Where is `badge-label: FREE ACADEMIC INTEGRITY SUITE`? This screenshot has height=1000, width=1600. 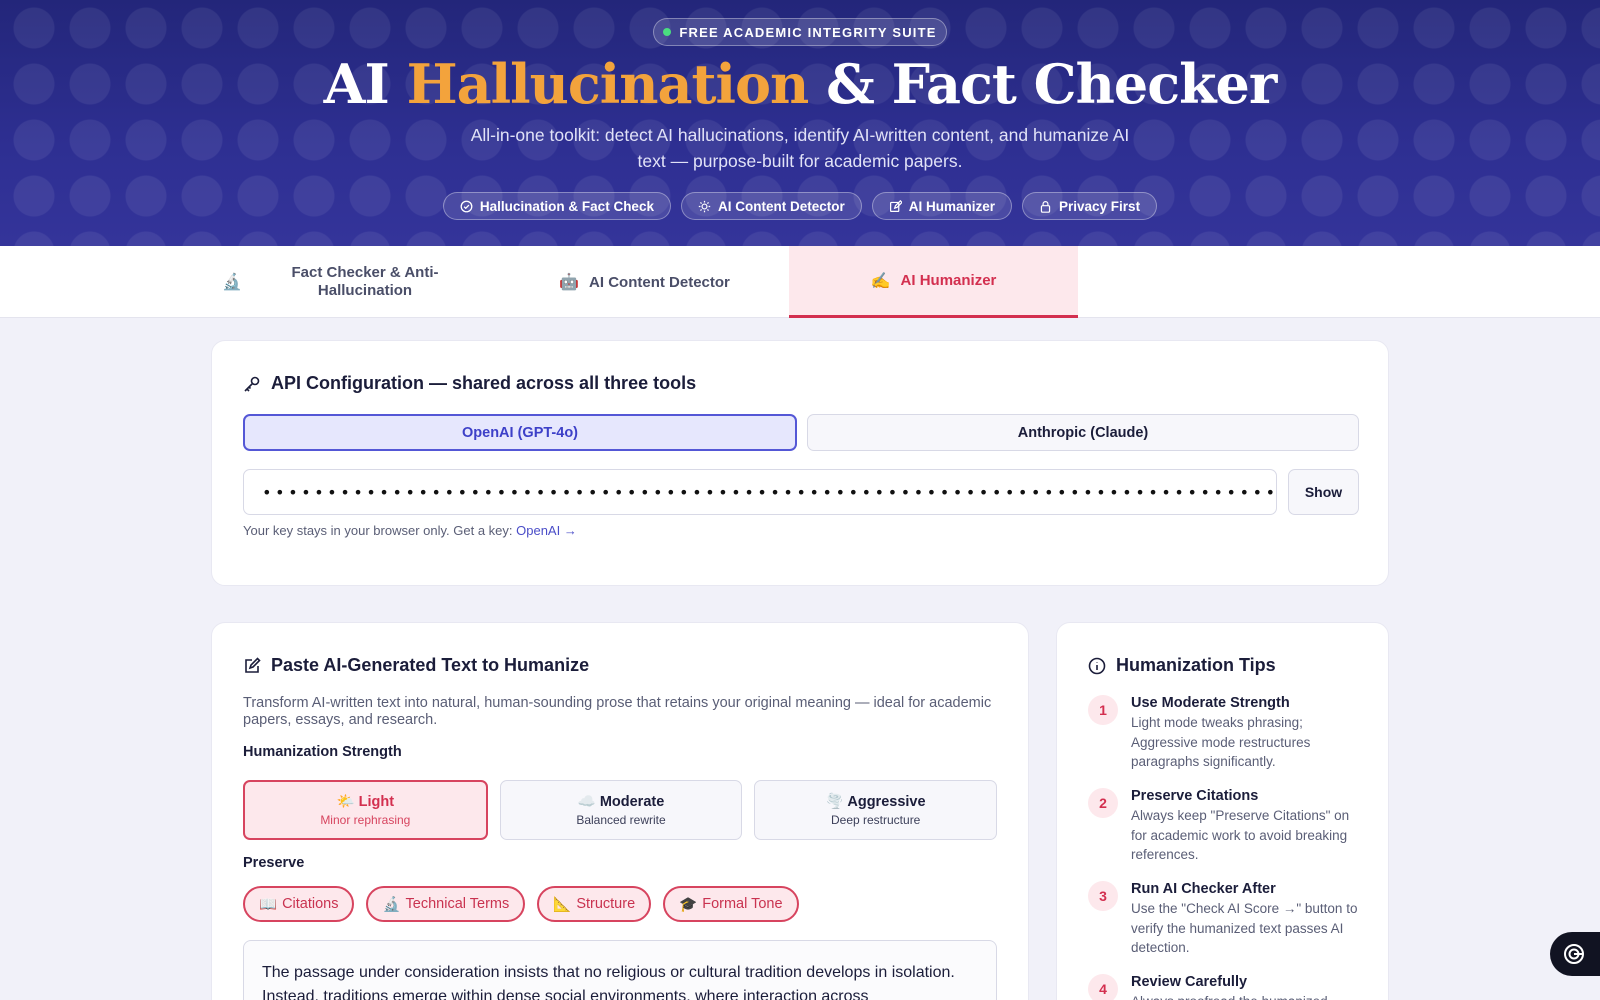
badge-label: FREE ACADEMIC INTEGRITY SUITE is located at coordinates (808, 32).